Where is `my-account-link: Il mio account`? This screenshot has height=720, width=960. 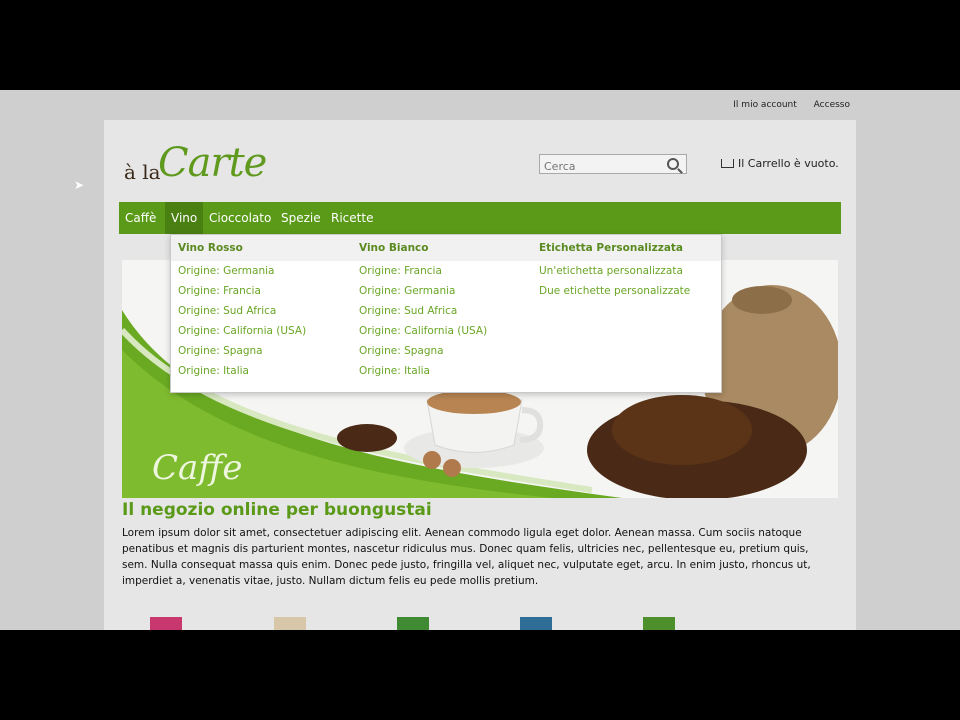 my-account-link: Il mio account is located at coordinates (765, 105).